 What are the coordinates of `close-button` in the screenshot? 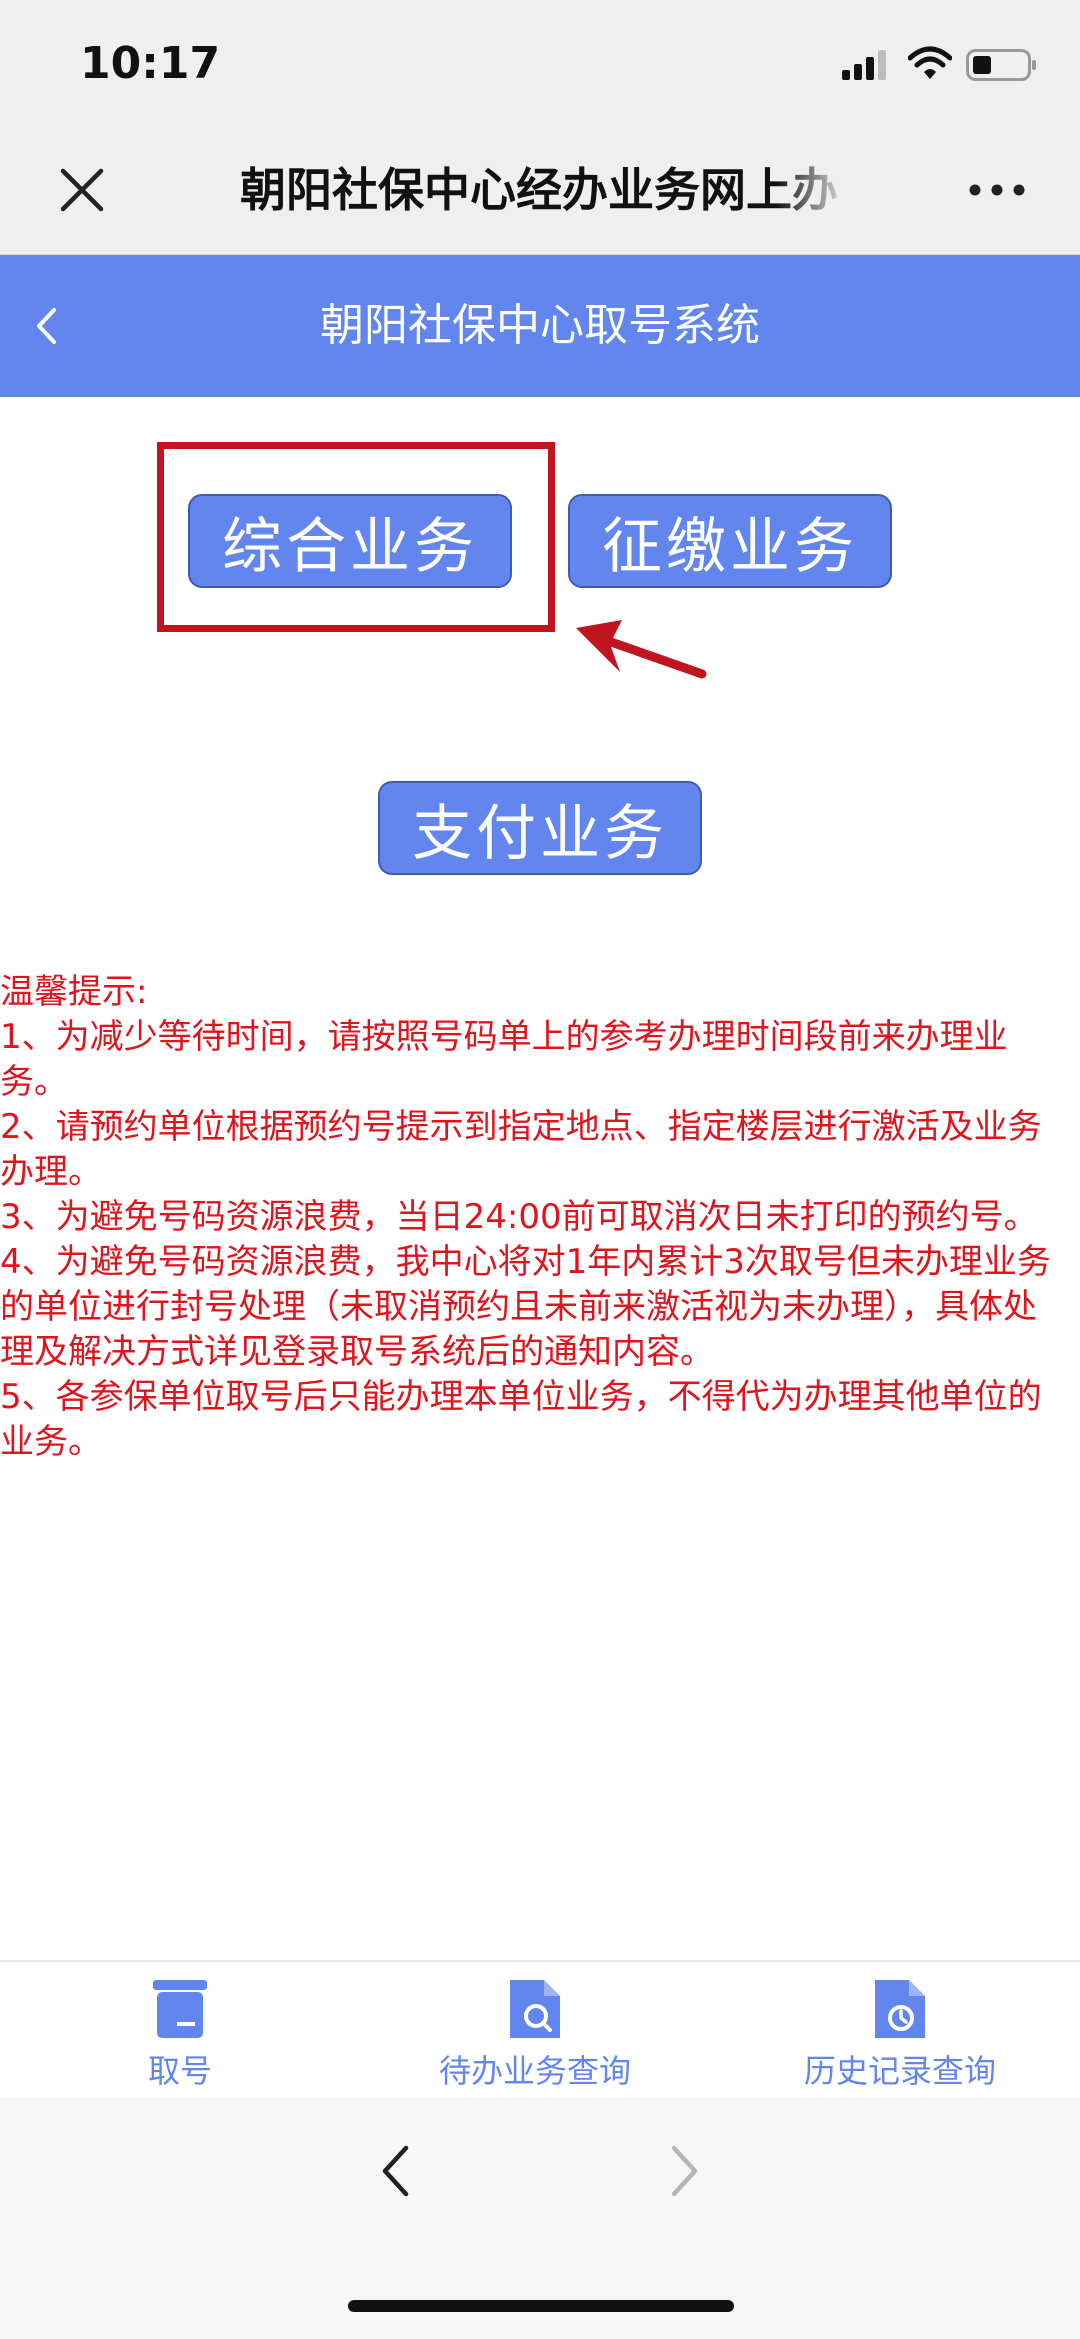 It's located at (82, 190).